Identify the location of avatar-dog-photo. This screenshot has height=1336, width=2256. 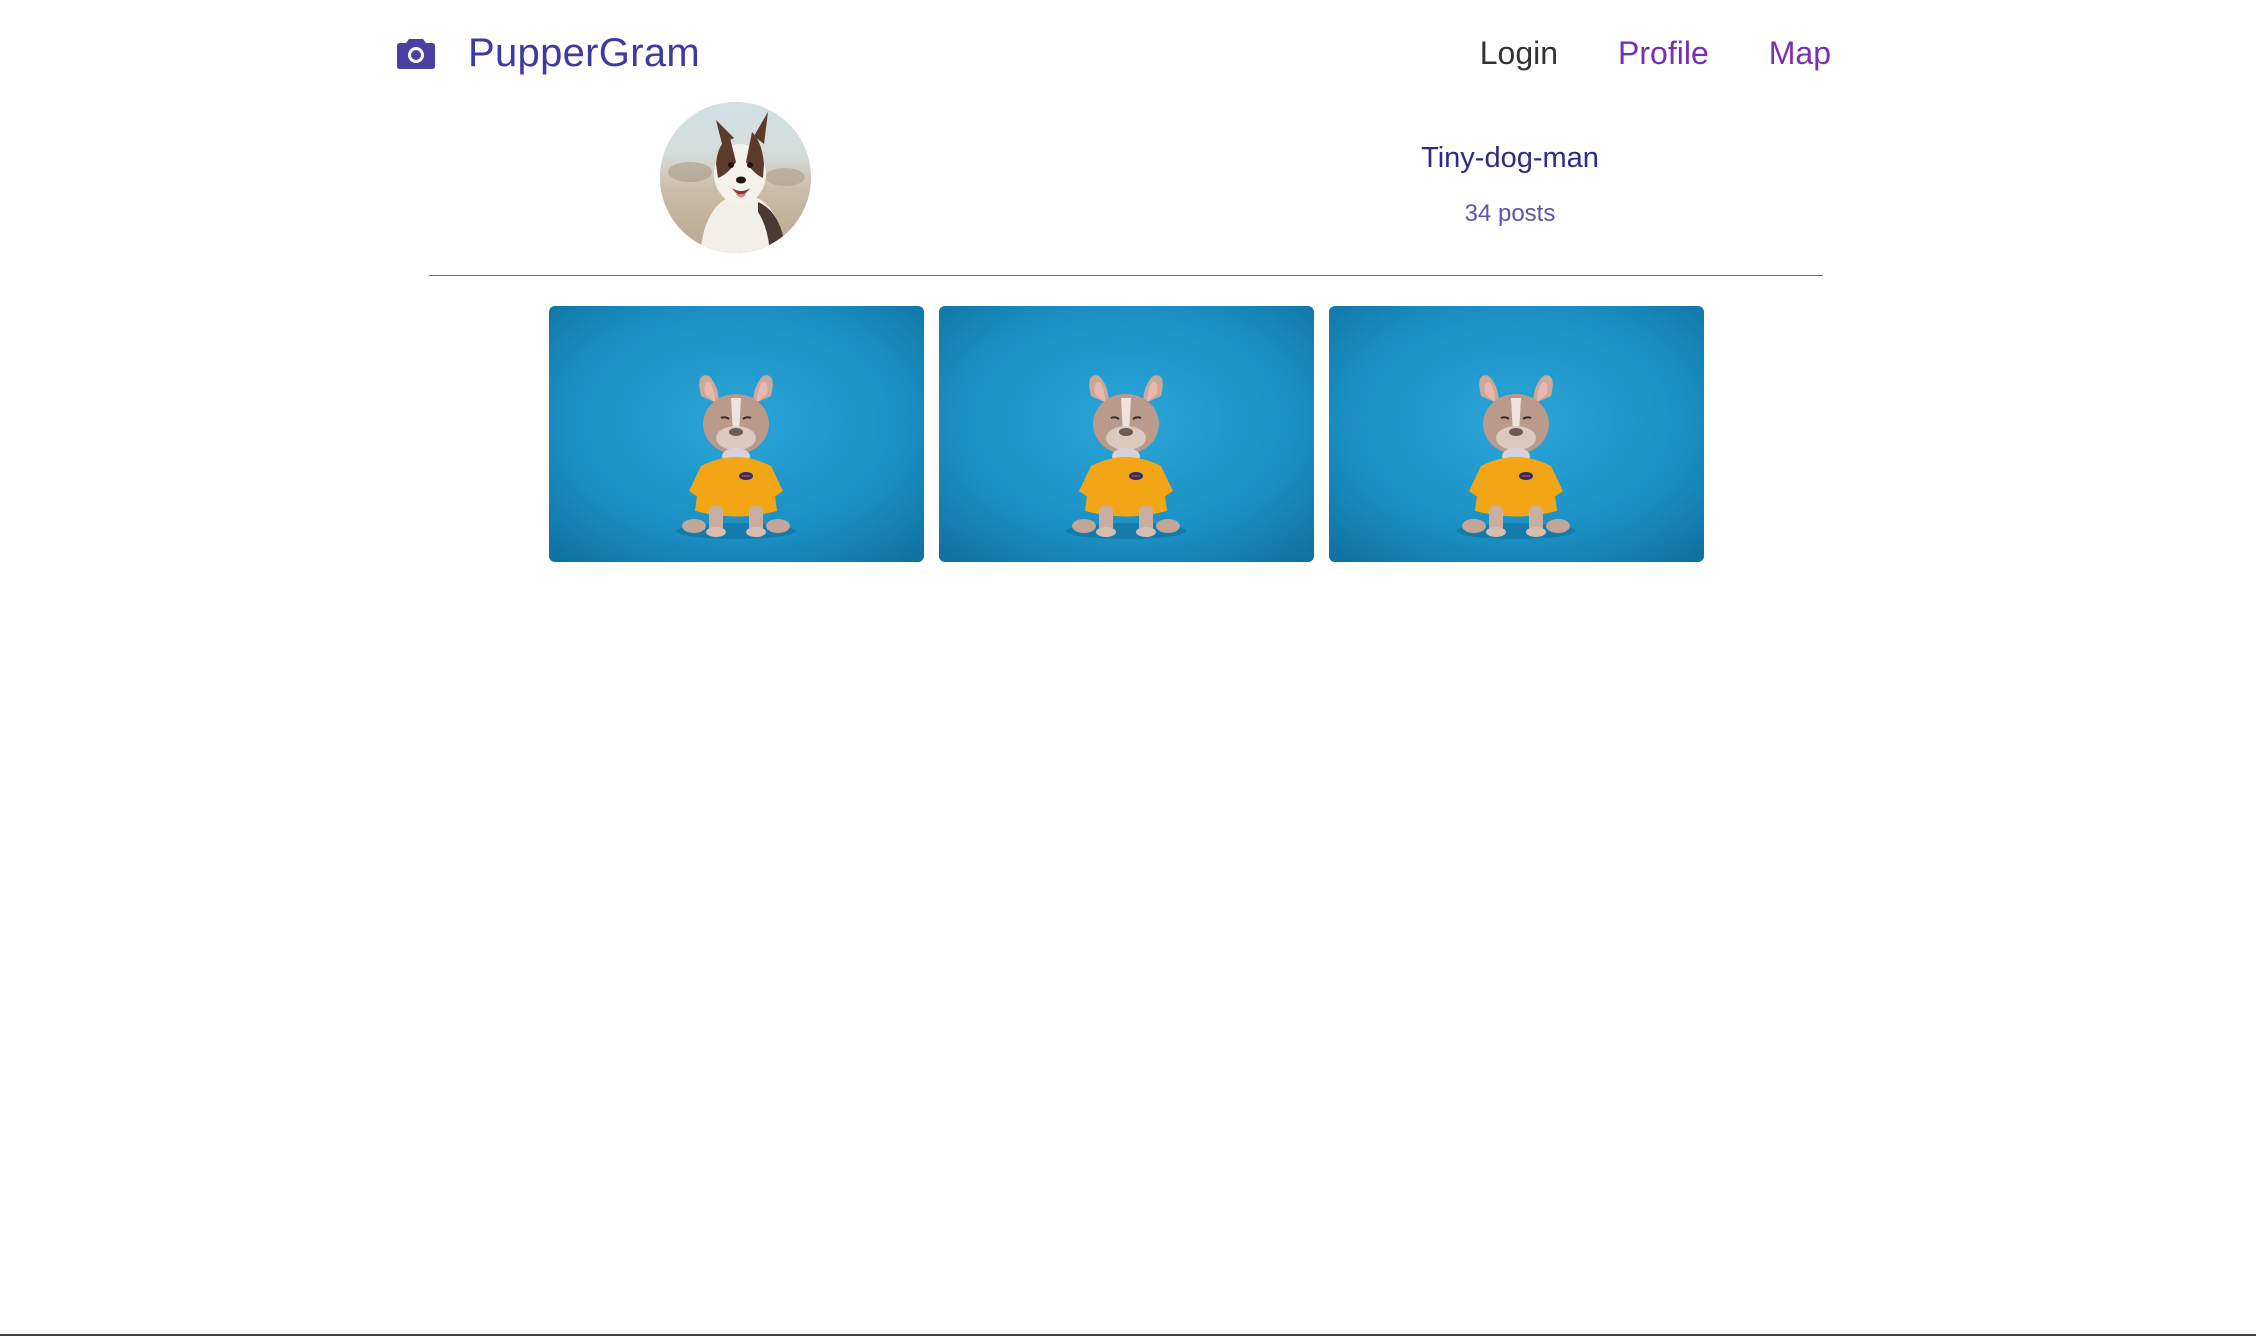
(735, 177).